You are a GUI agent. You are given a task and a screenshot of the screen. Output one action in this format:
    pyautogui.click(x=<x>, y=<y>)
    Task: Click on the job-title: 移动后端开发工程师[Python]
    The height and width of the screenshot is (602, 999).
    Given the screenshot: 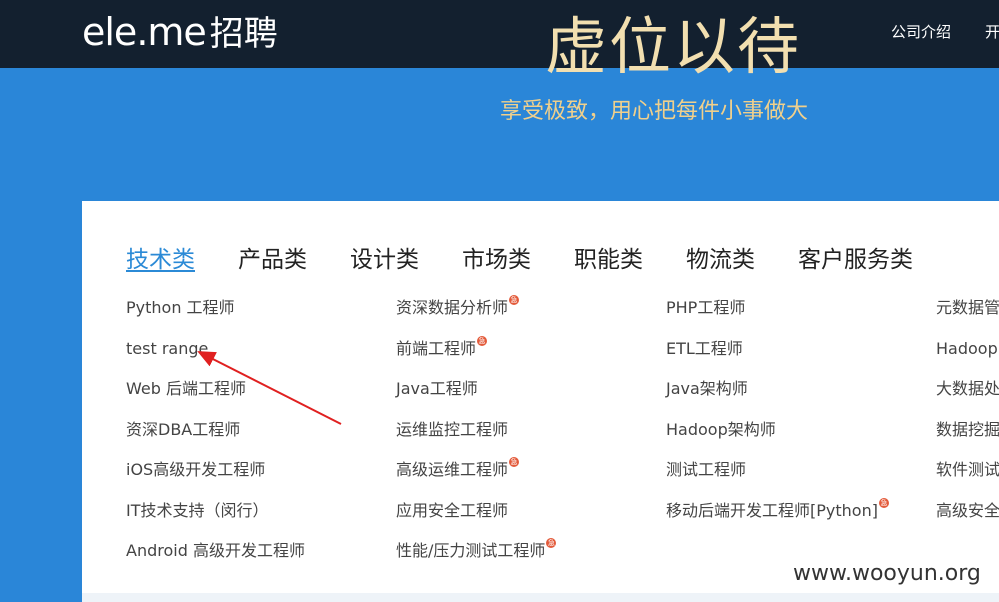 What is the action you would take?
    pyautogui.click(x=772, y=510)
    